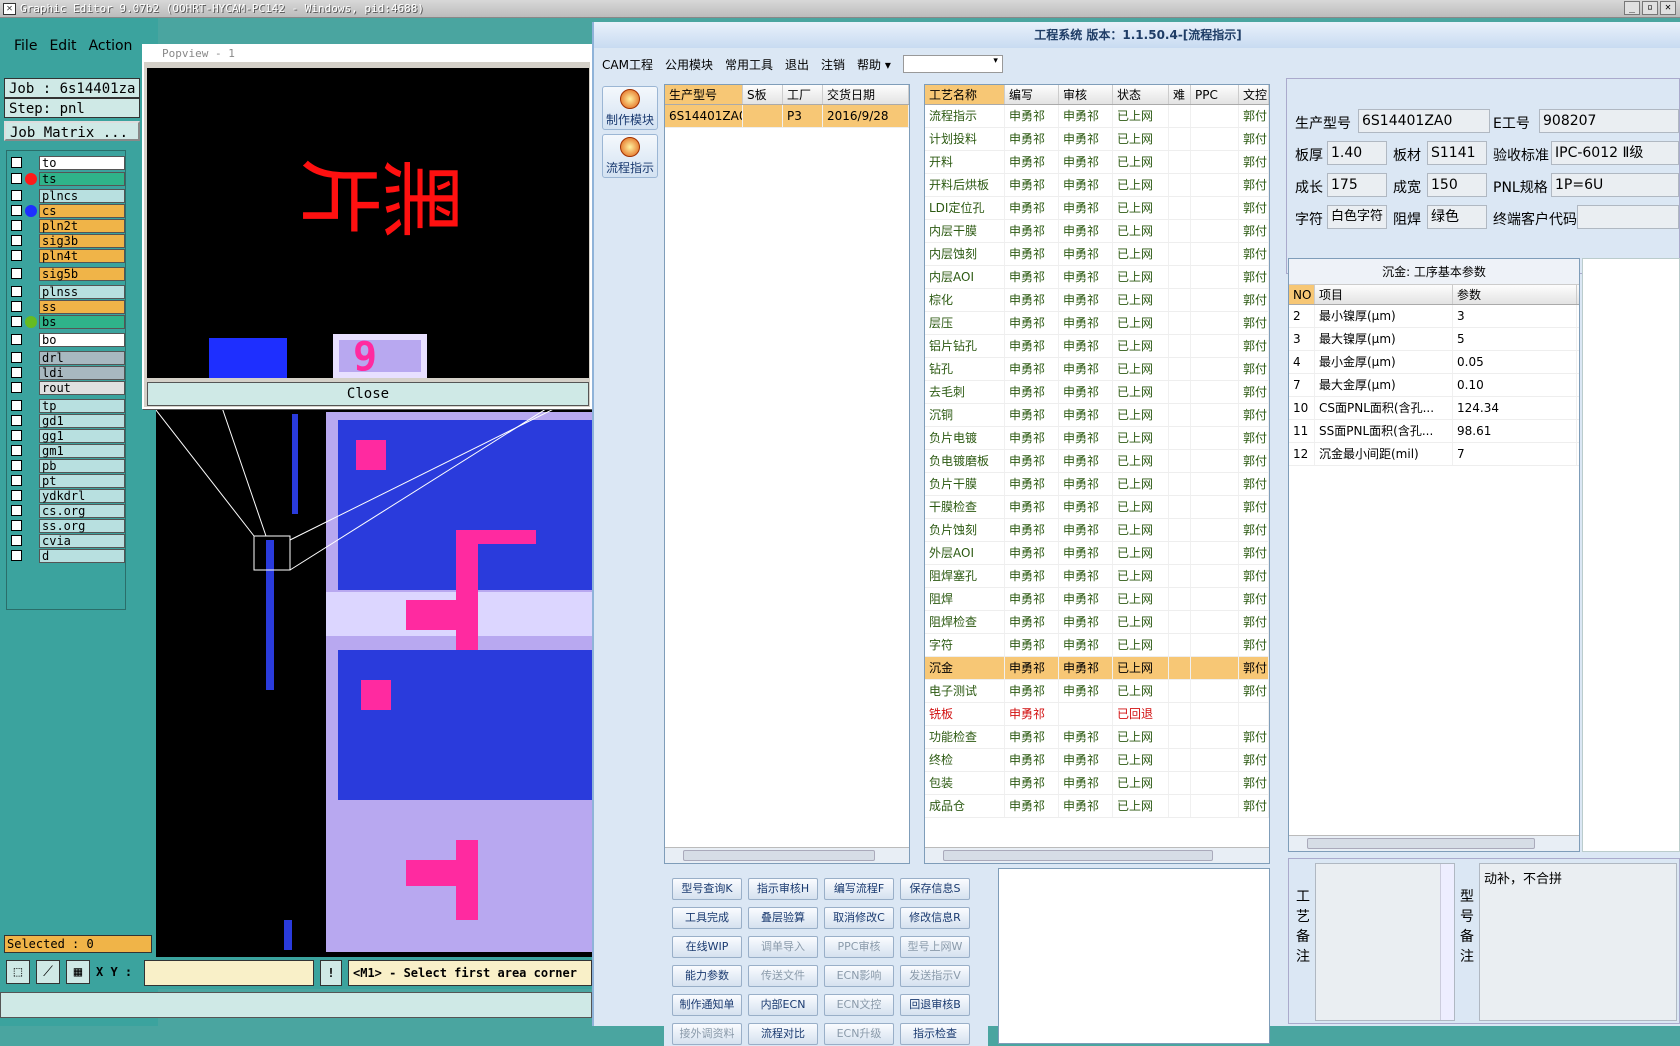 The image size is (1680, 1046). What do you see at coordinates (48, 972) in the screenshot?
I see `measure-icon: ⟋` at bounding box center [48, 972].